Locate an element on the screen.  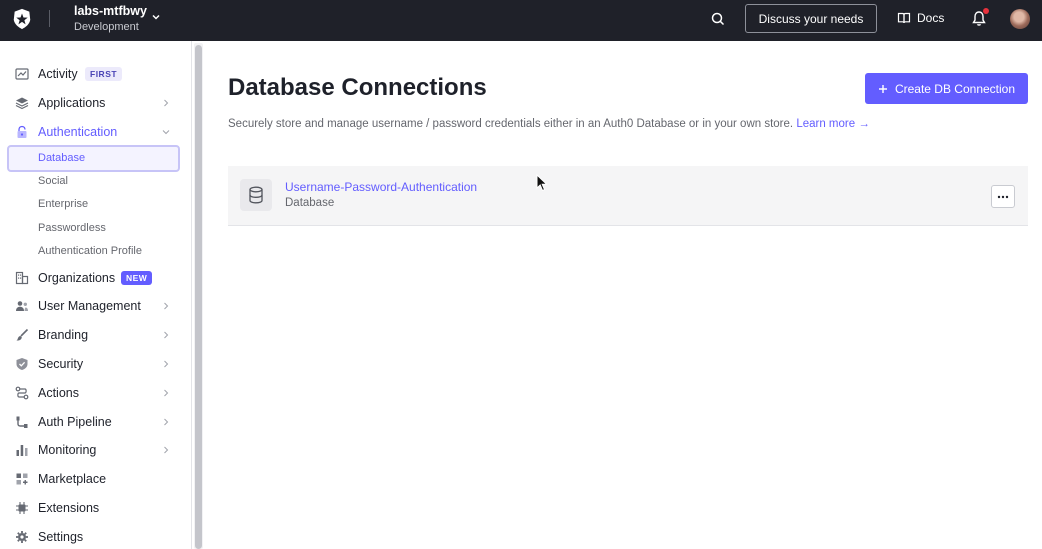
database-icon is located at coordinates (256, 195).